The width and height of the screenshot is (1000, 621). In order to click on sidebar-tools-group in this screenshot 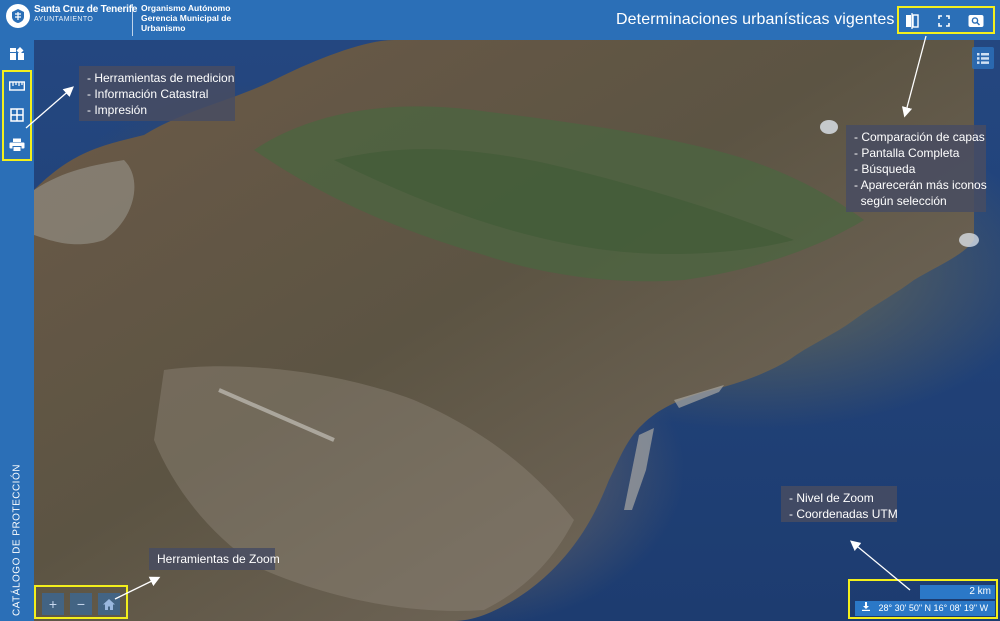, I will do `click(17, 115)`.